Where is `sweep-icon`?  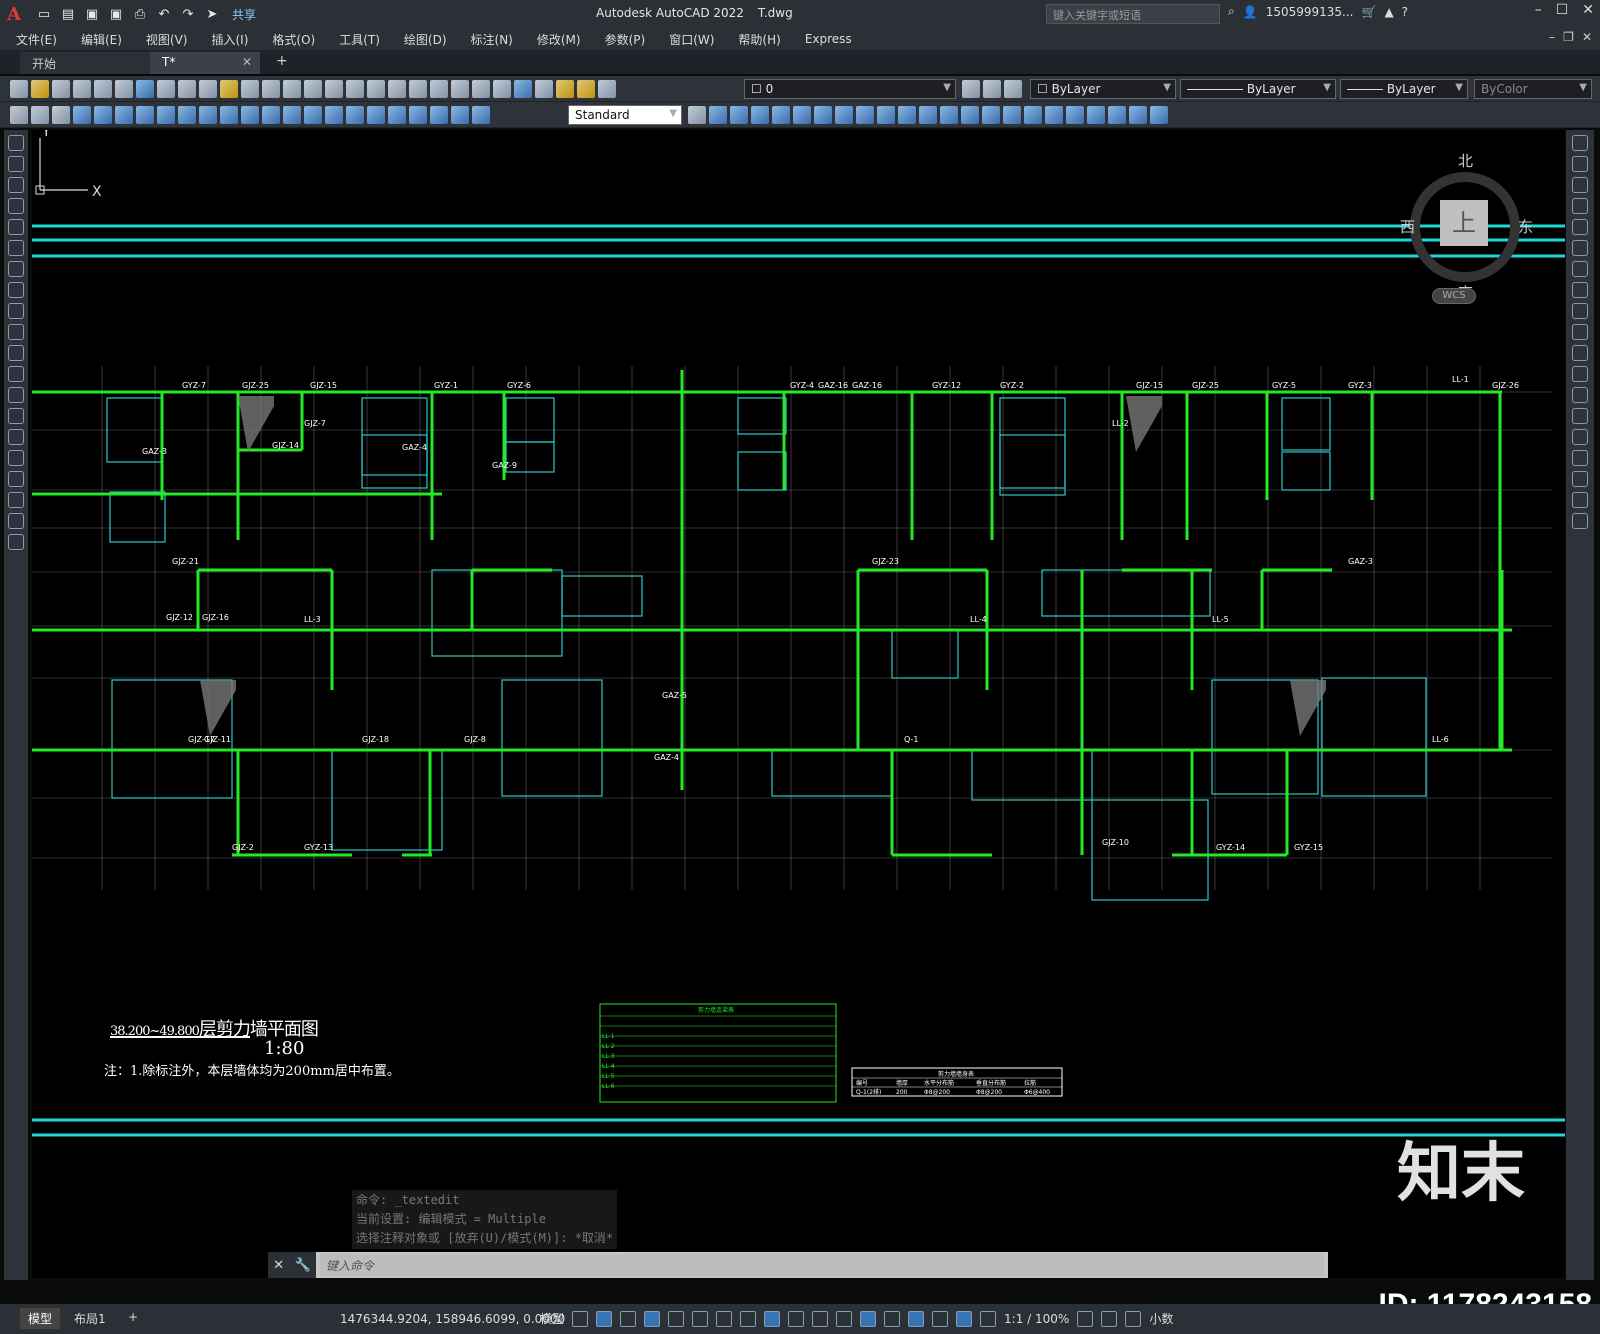
sweep-icon is located at coordinates (970, 115).